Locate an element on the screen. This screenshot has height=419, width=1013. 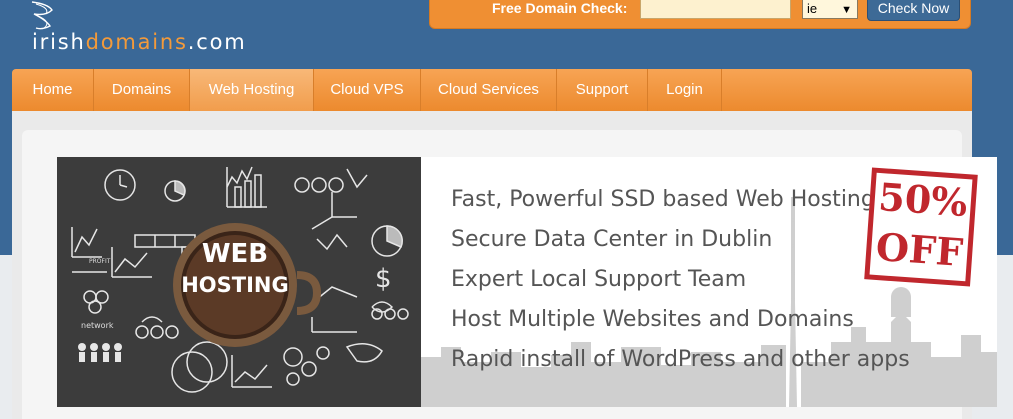
logo-swirl-icon is located at coordinates (42, 15).